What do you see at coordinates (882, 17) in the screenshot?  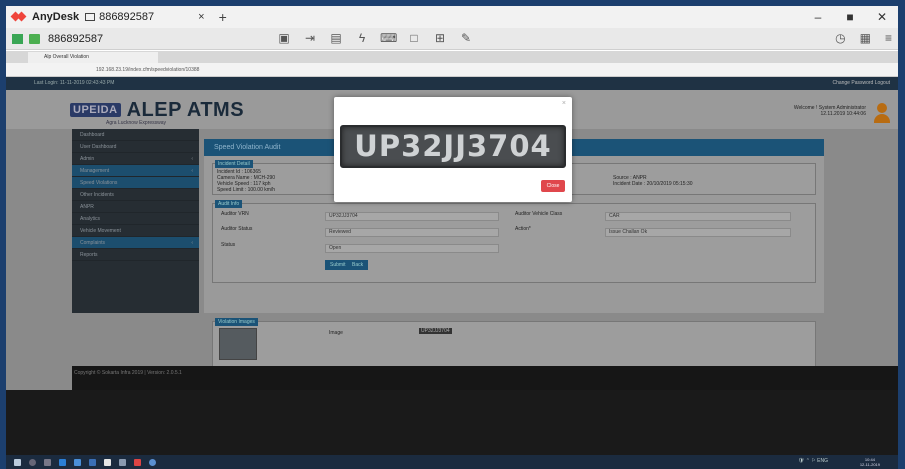 I see `close-window-button: ✕` at bounding box center [882, 17].